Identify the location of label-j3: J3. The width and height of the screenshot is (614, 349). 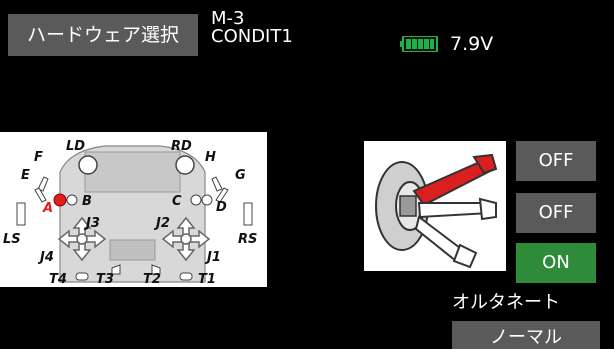
(91, 223).